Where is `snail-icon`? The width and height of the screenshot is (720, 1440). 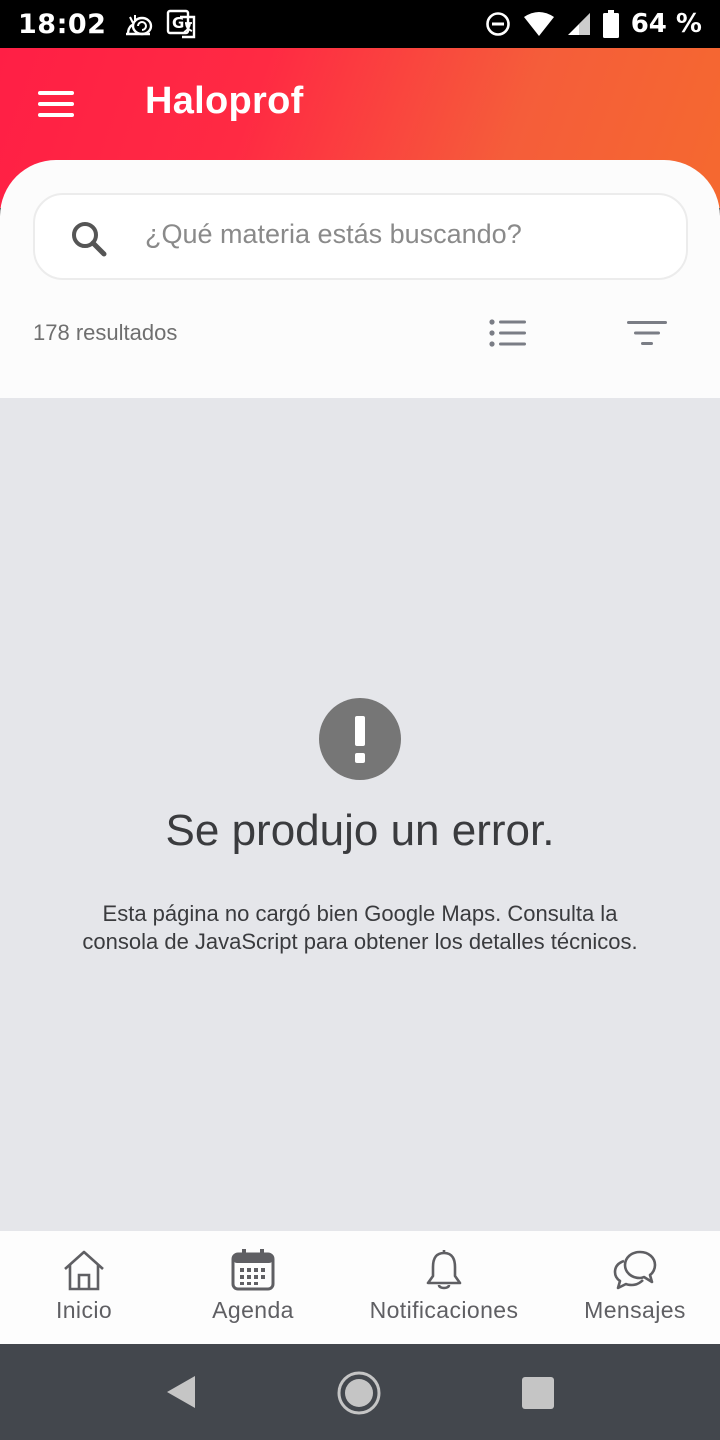 snail-icon is located at coordinates (139, 25).